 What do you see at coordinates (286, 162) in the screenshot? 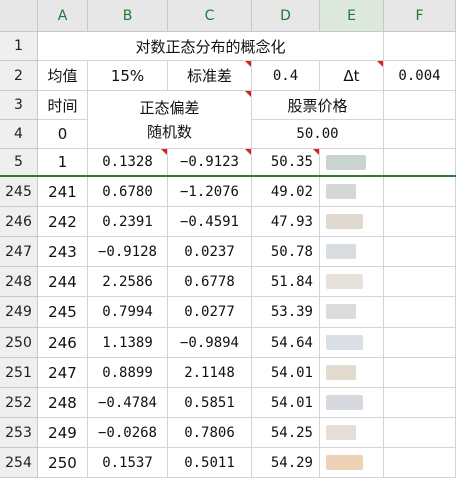
I see `price-cell: 50.35` at bounding box center [286, 162].